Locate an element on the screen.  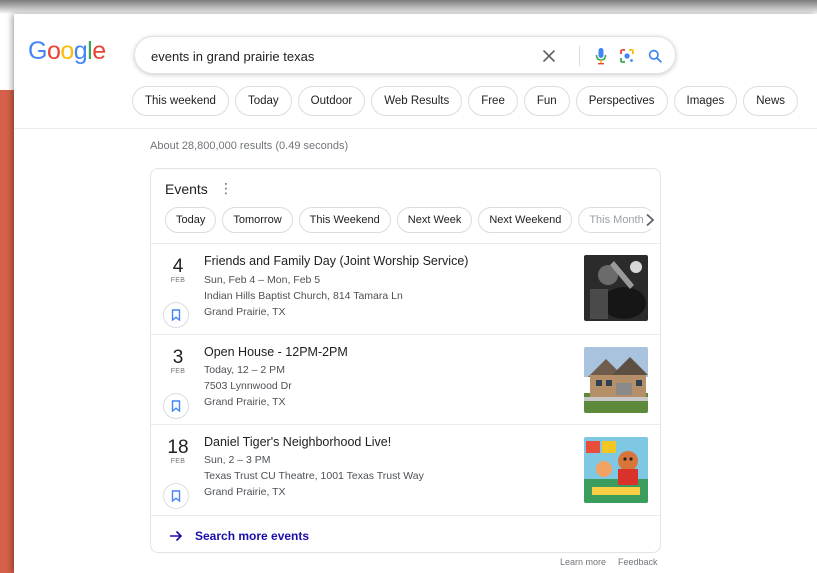
events-card-title: Events is located at coordinates (186, 189).